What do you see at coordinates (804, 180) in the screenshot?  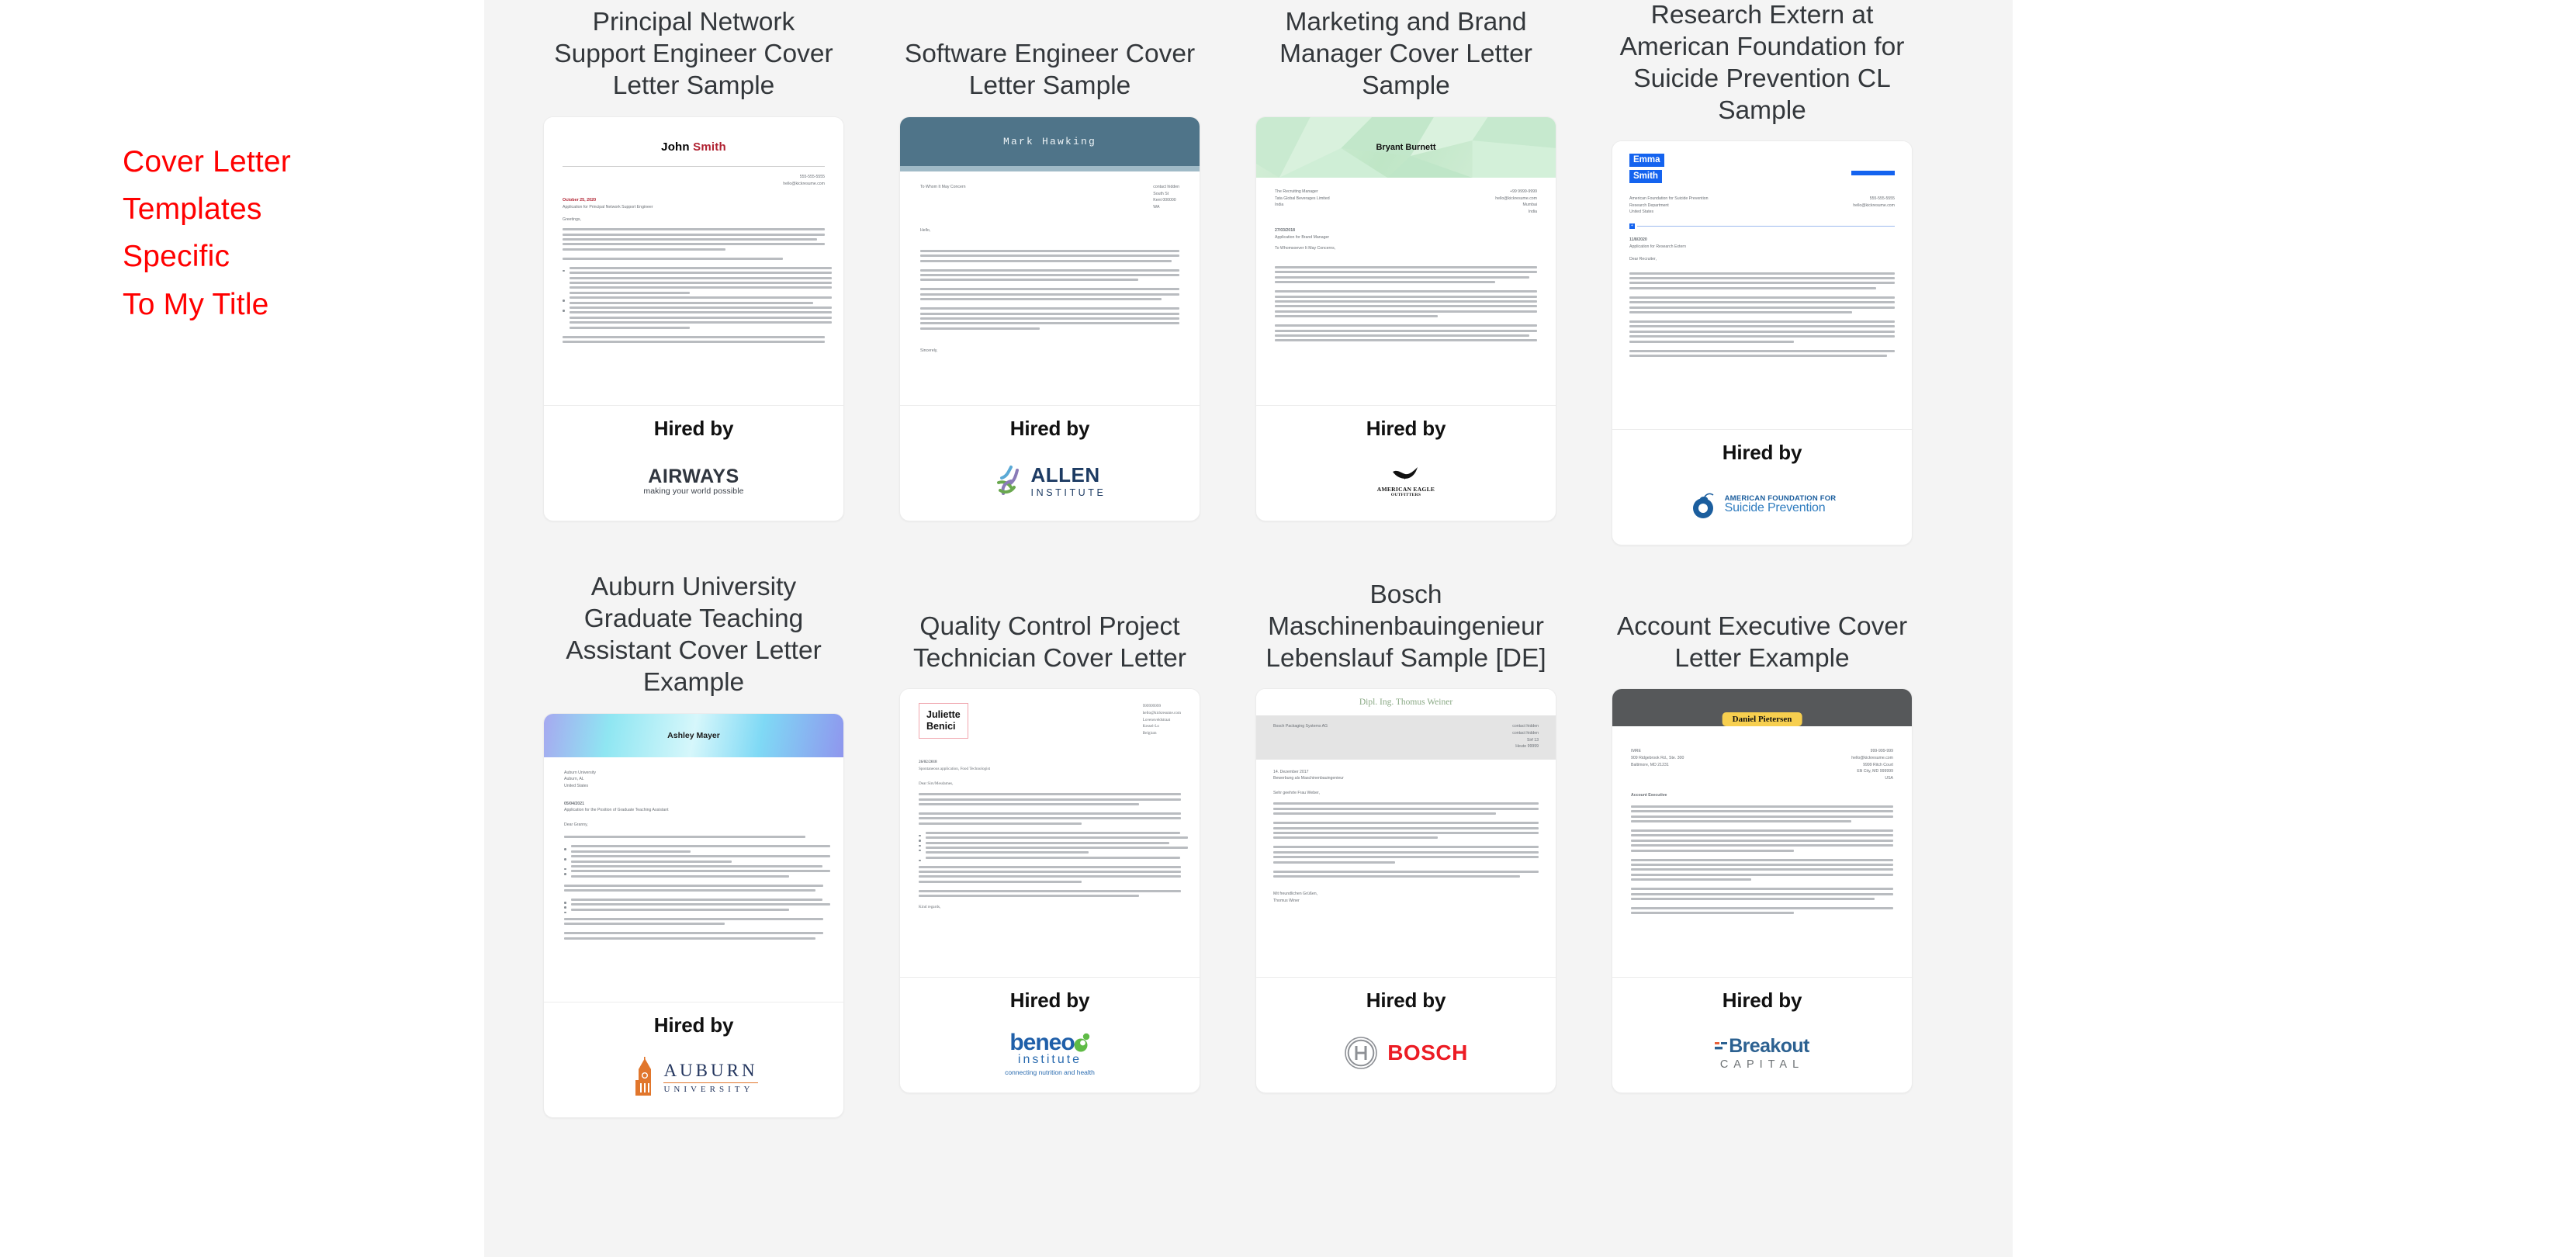 I see `document-contact: 555-555-5555 hello@kickresume.com` at bounding box center [804, 180].